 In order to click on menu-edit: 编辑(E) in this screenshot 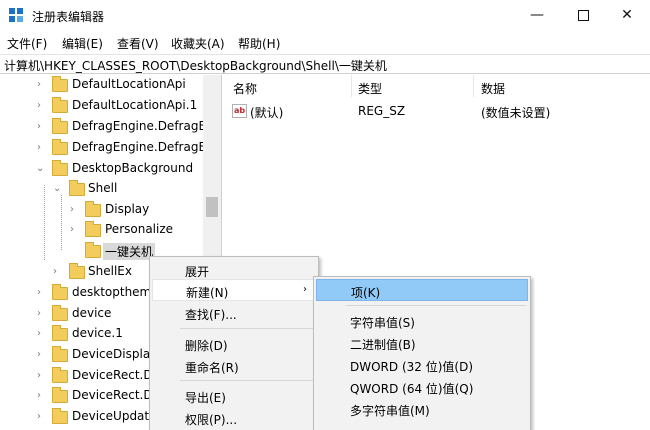, I will do `click(82, 43)`.